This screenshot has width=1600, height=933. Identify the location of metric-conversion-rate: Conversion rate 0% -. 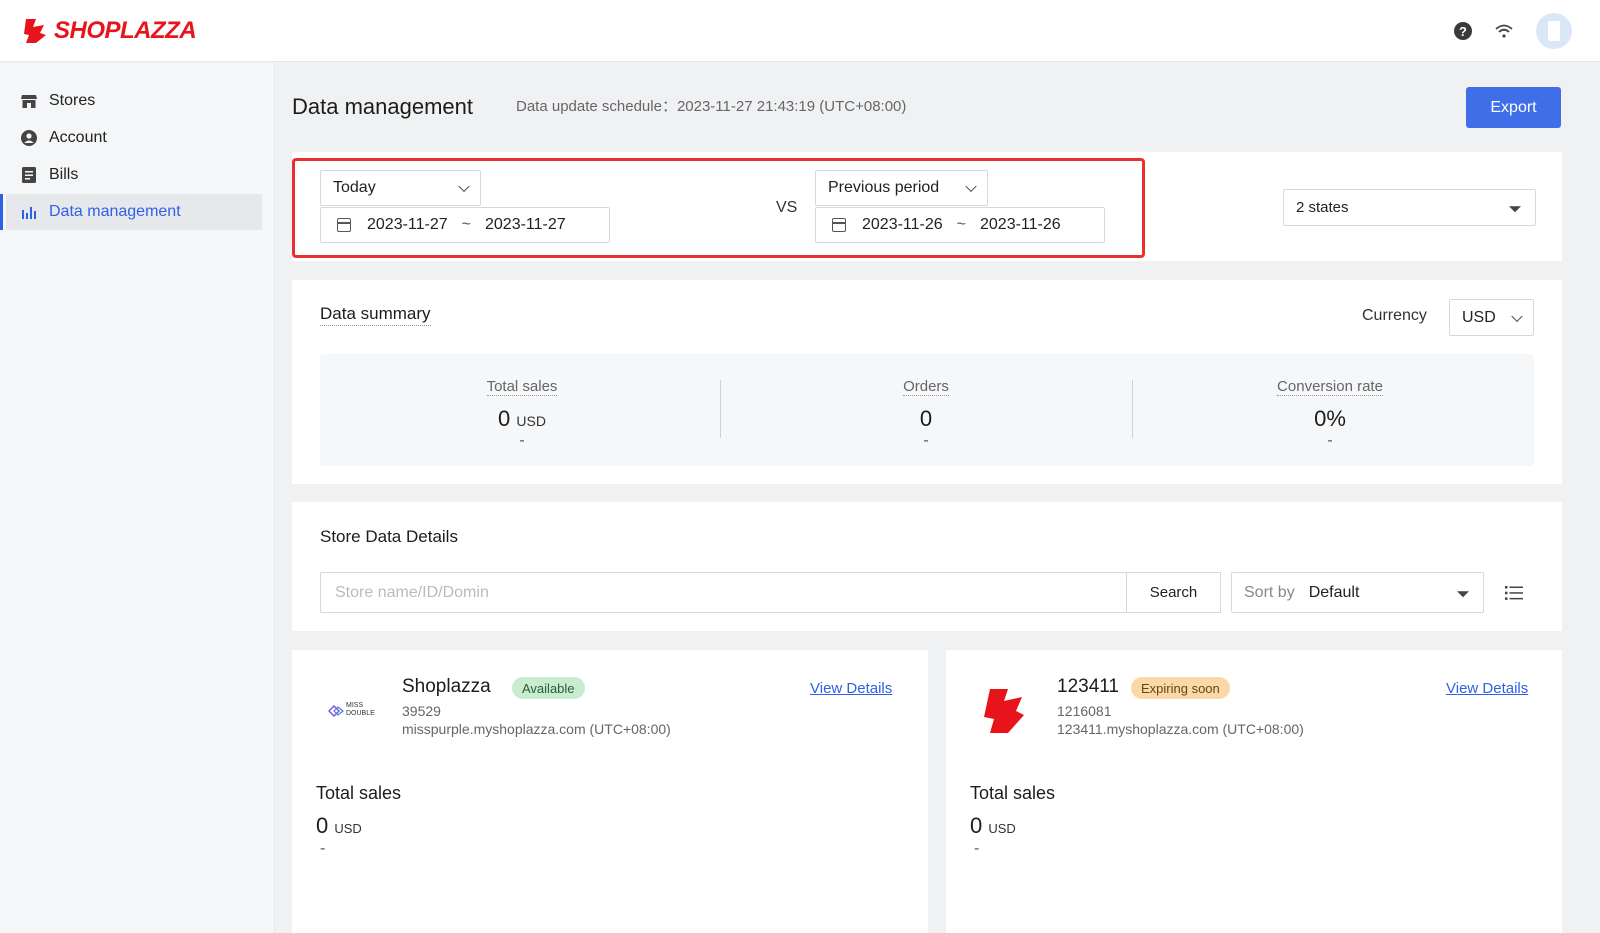
(1330, 410).